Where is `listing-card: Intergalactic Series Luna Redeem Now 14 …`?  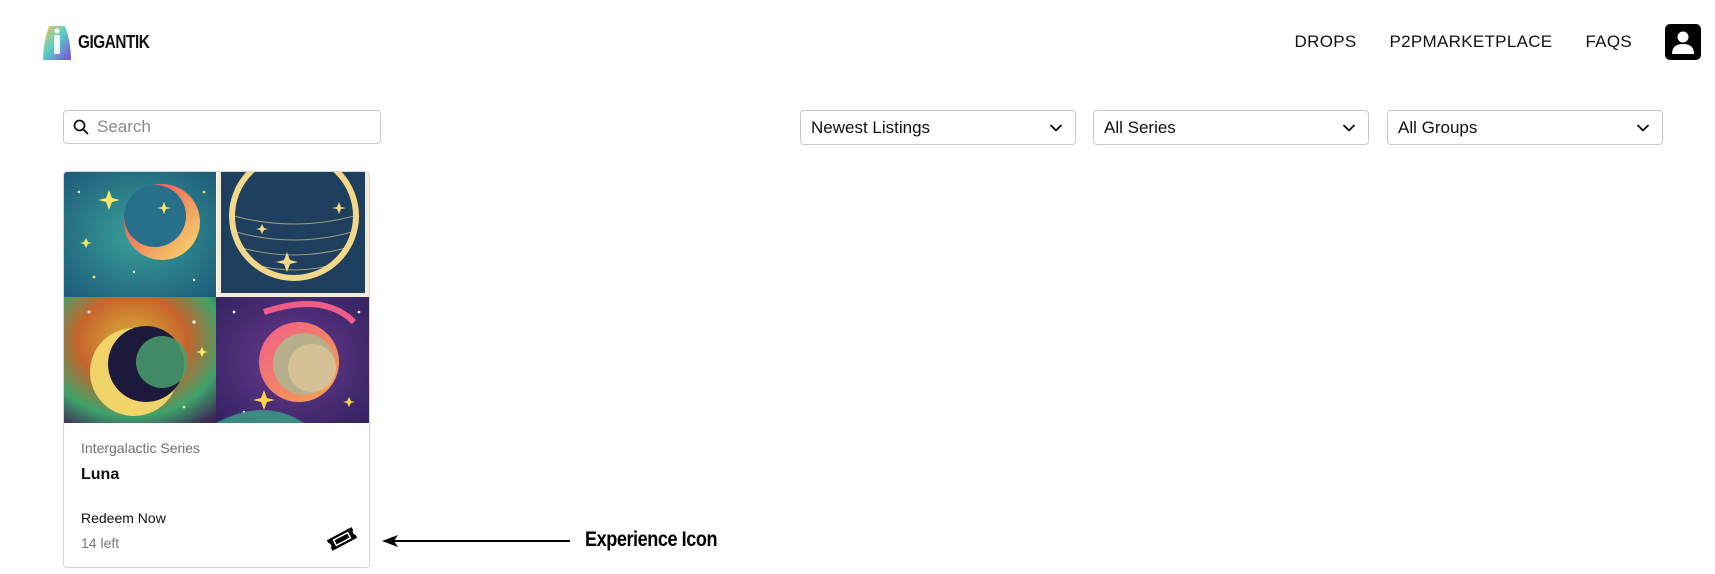 listing-card: Intergalactic Series Luna Redeem Now 14 … is located at coordinates (216, 369).